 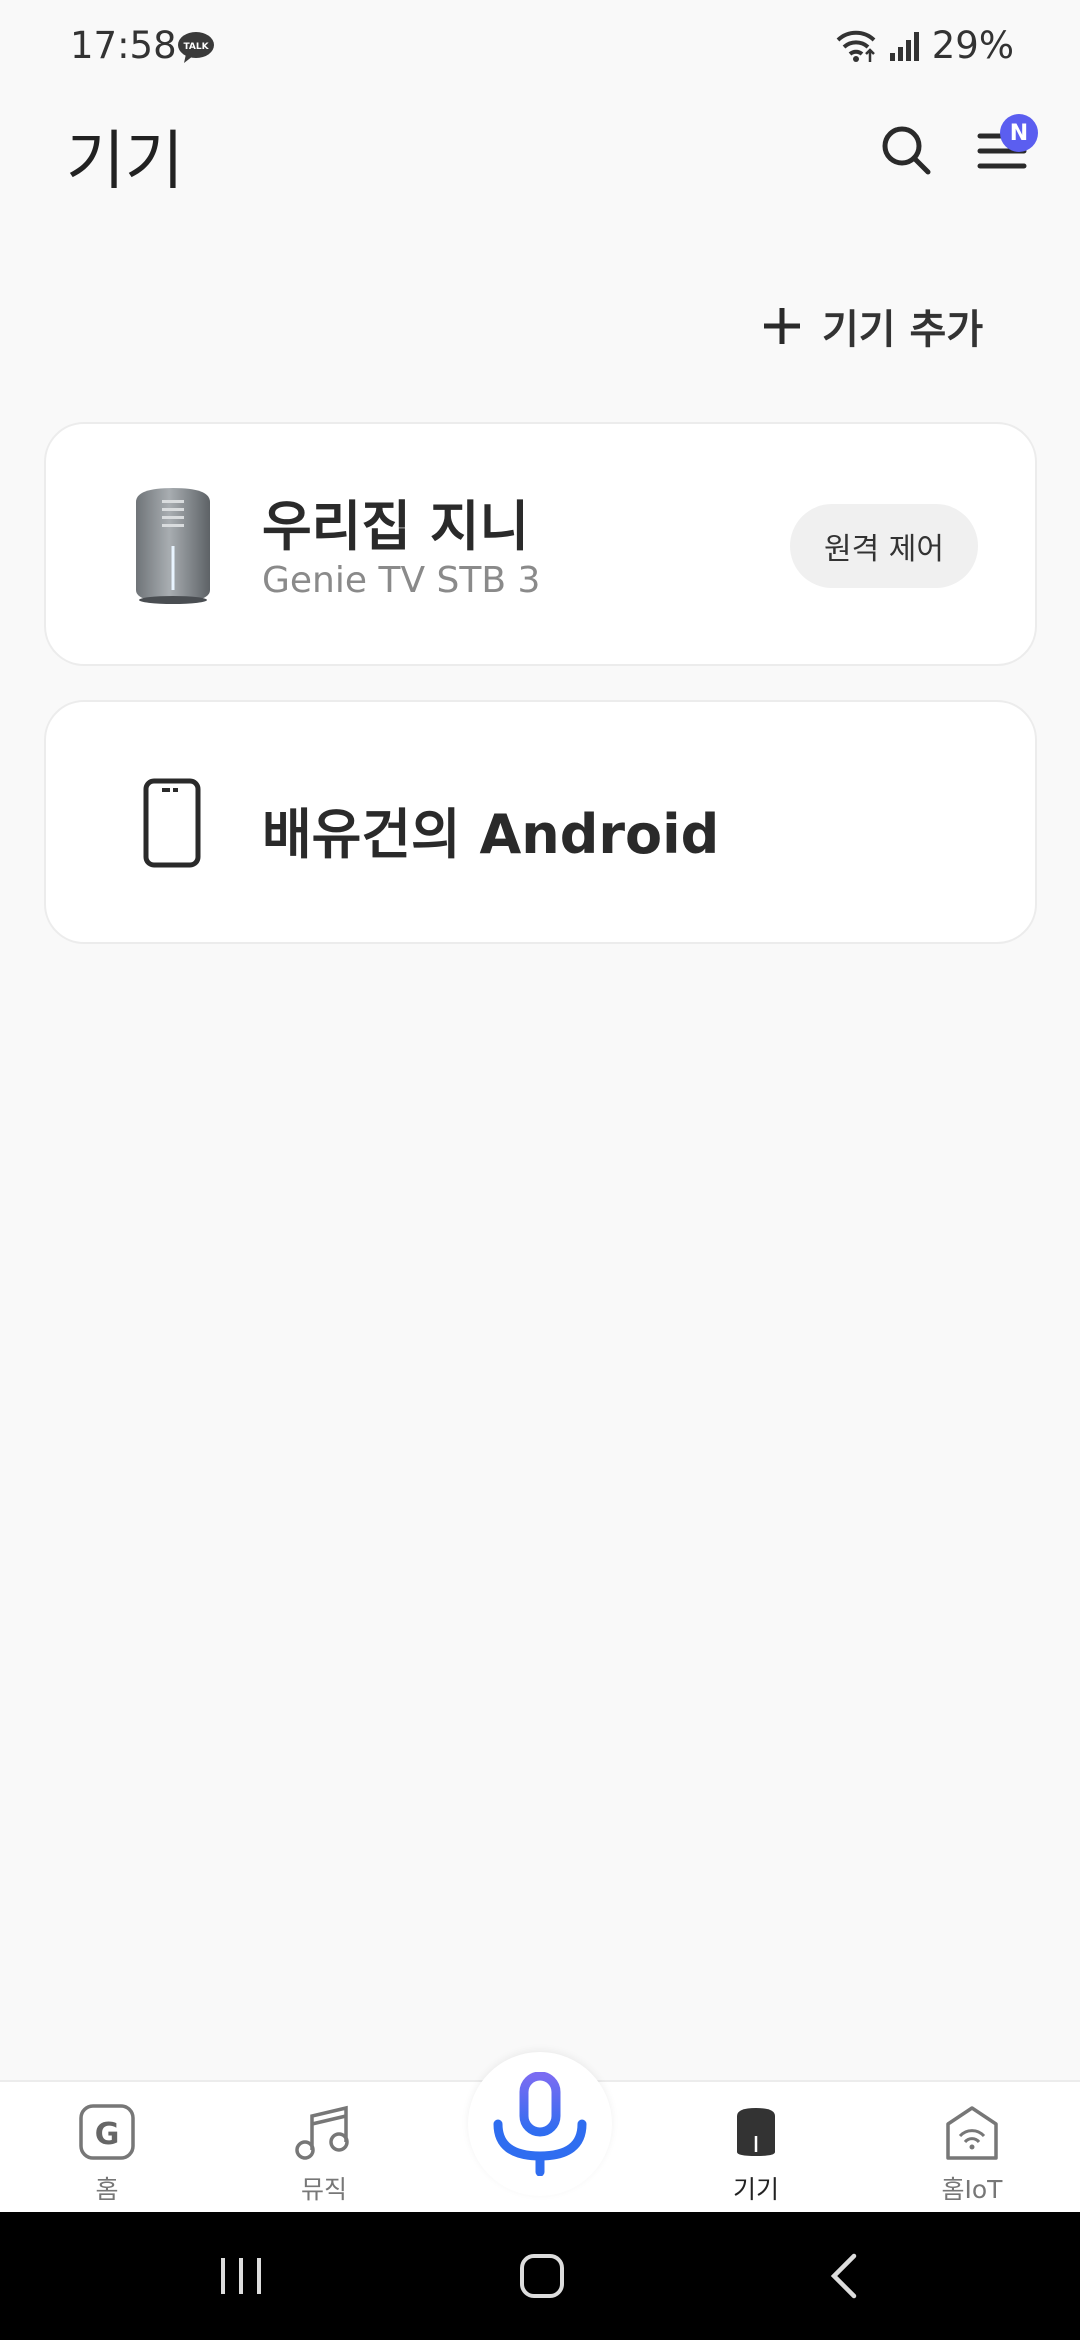 What do you see at coordinates (756, 2132) in the screenshot?
I see `device-icon` at bounding box center [756, 2132].